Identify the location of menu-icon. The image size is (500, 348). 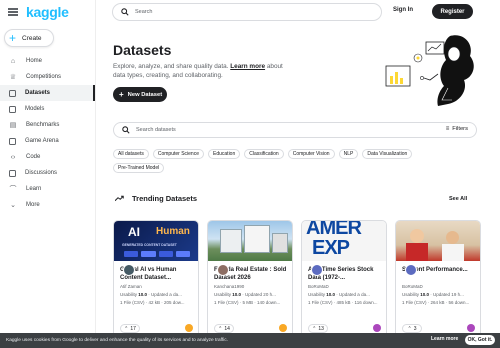
(13, 12).